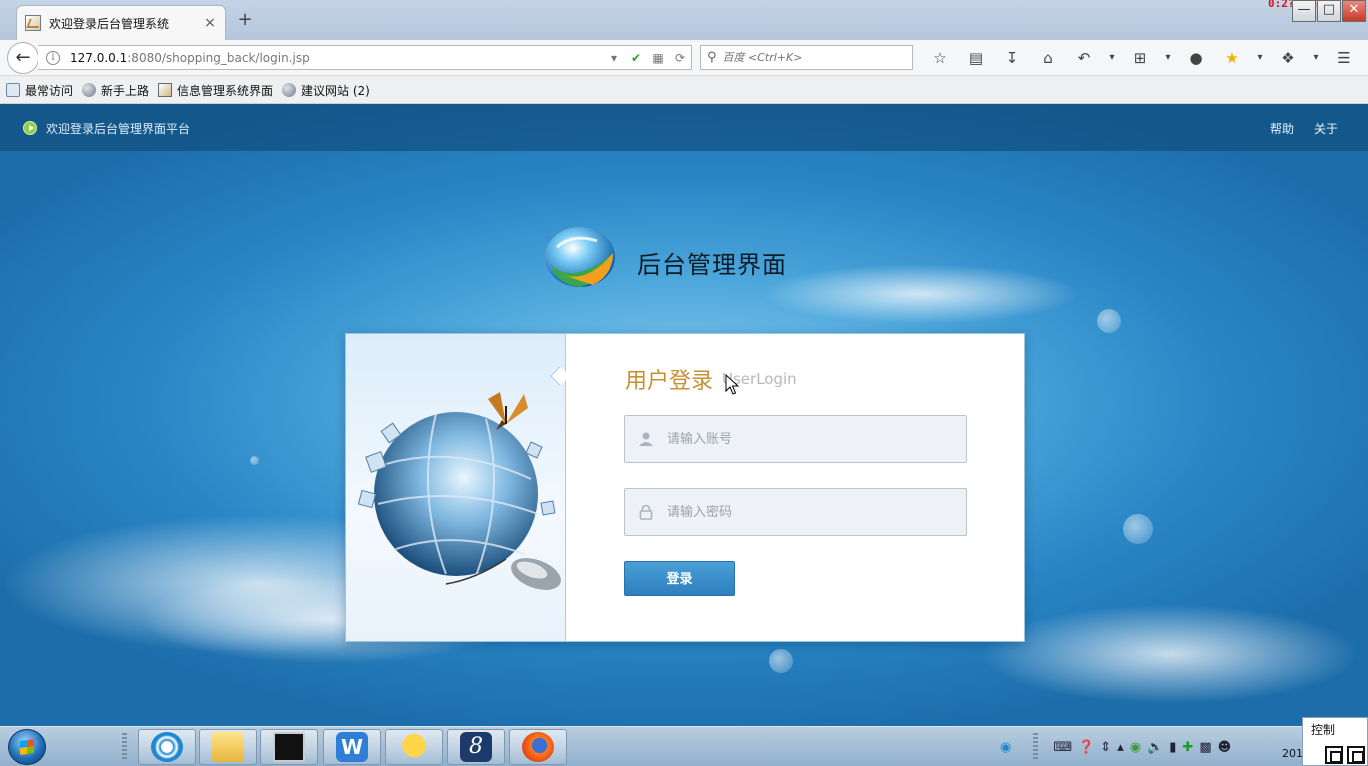  What do you see at coordinates (1292, 753) in the screenshot?
I see `clock-partial: 201` at bounding box center [1292, 753].